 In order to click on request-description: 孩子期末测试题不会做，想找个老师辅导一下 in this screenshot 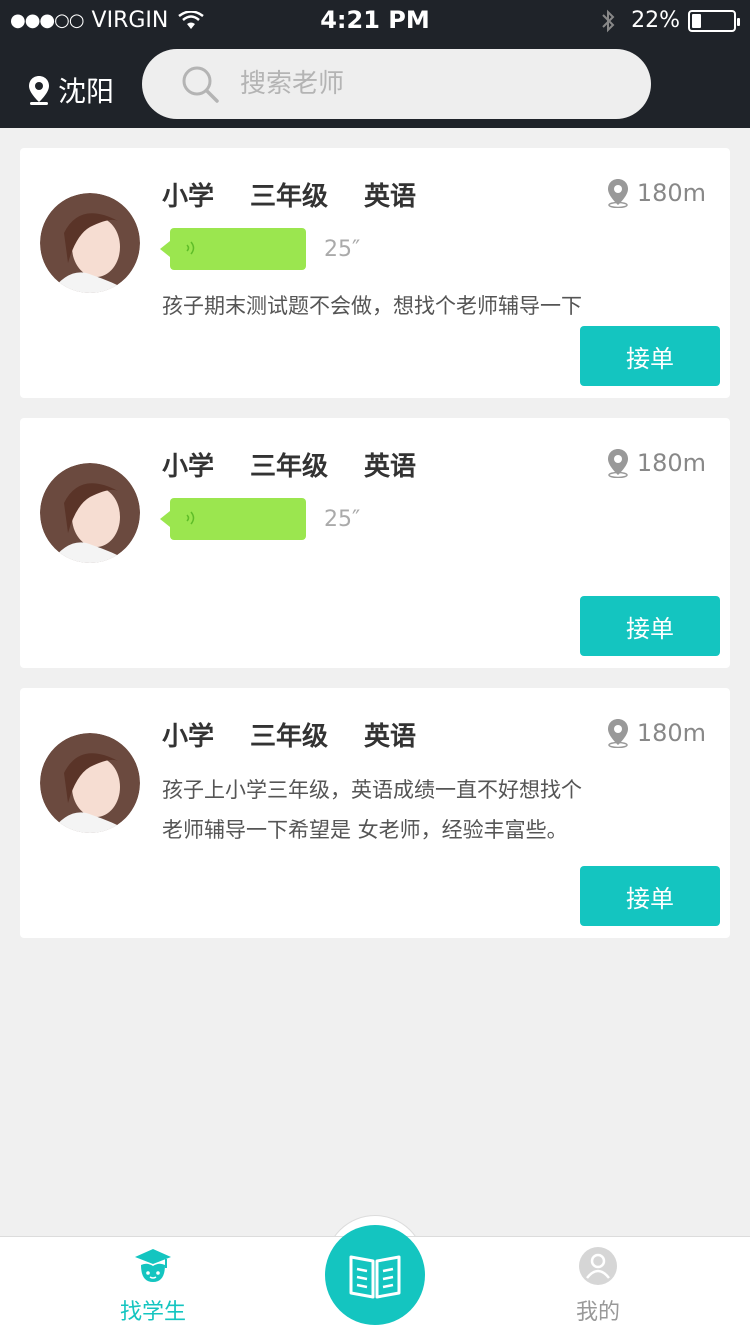, I will do `click(372, 306)`.